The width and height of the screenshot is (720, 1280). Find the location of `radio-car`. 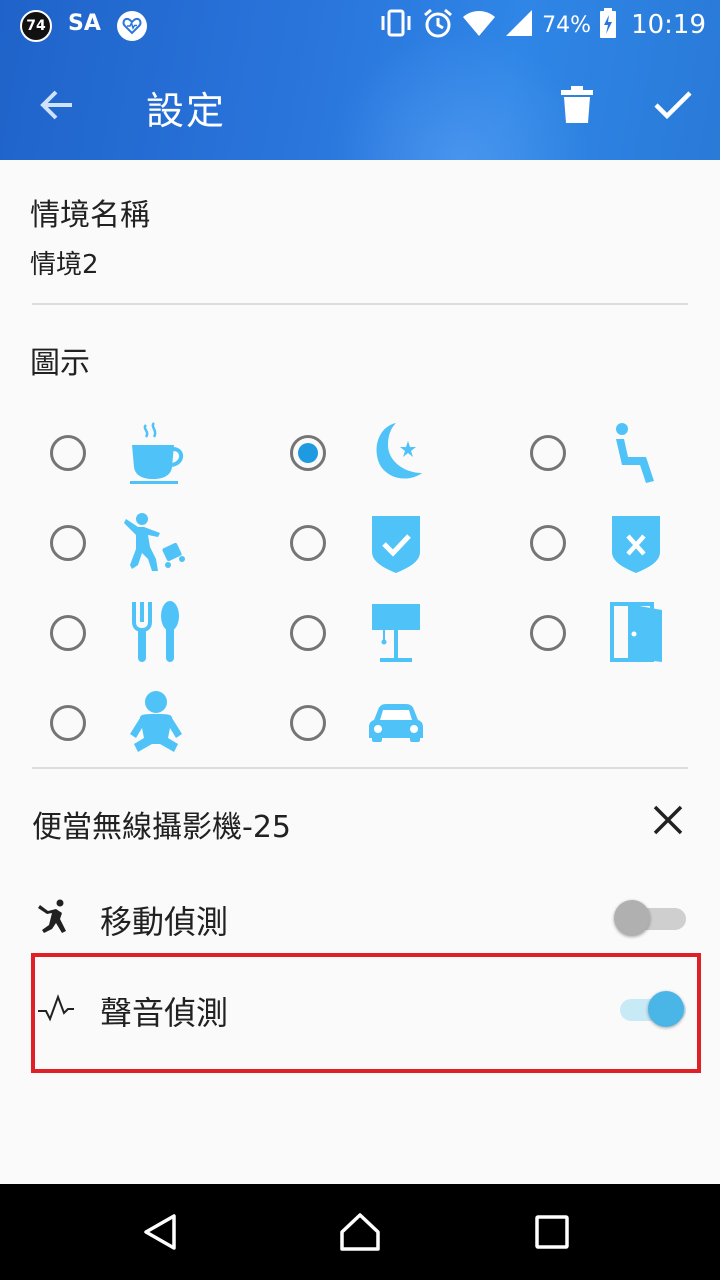

radio-car is located at coordinates (308, 723).